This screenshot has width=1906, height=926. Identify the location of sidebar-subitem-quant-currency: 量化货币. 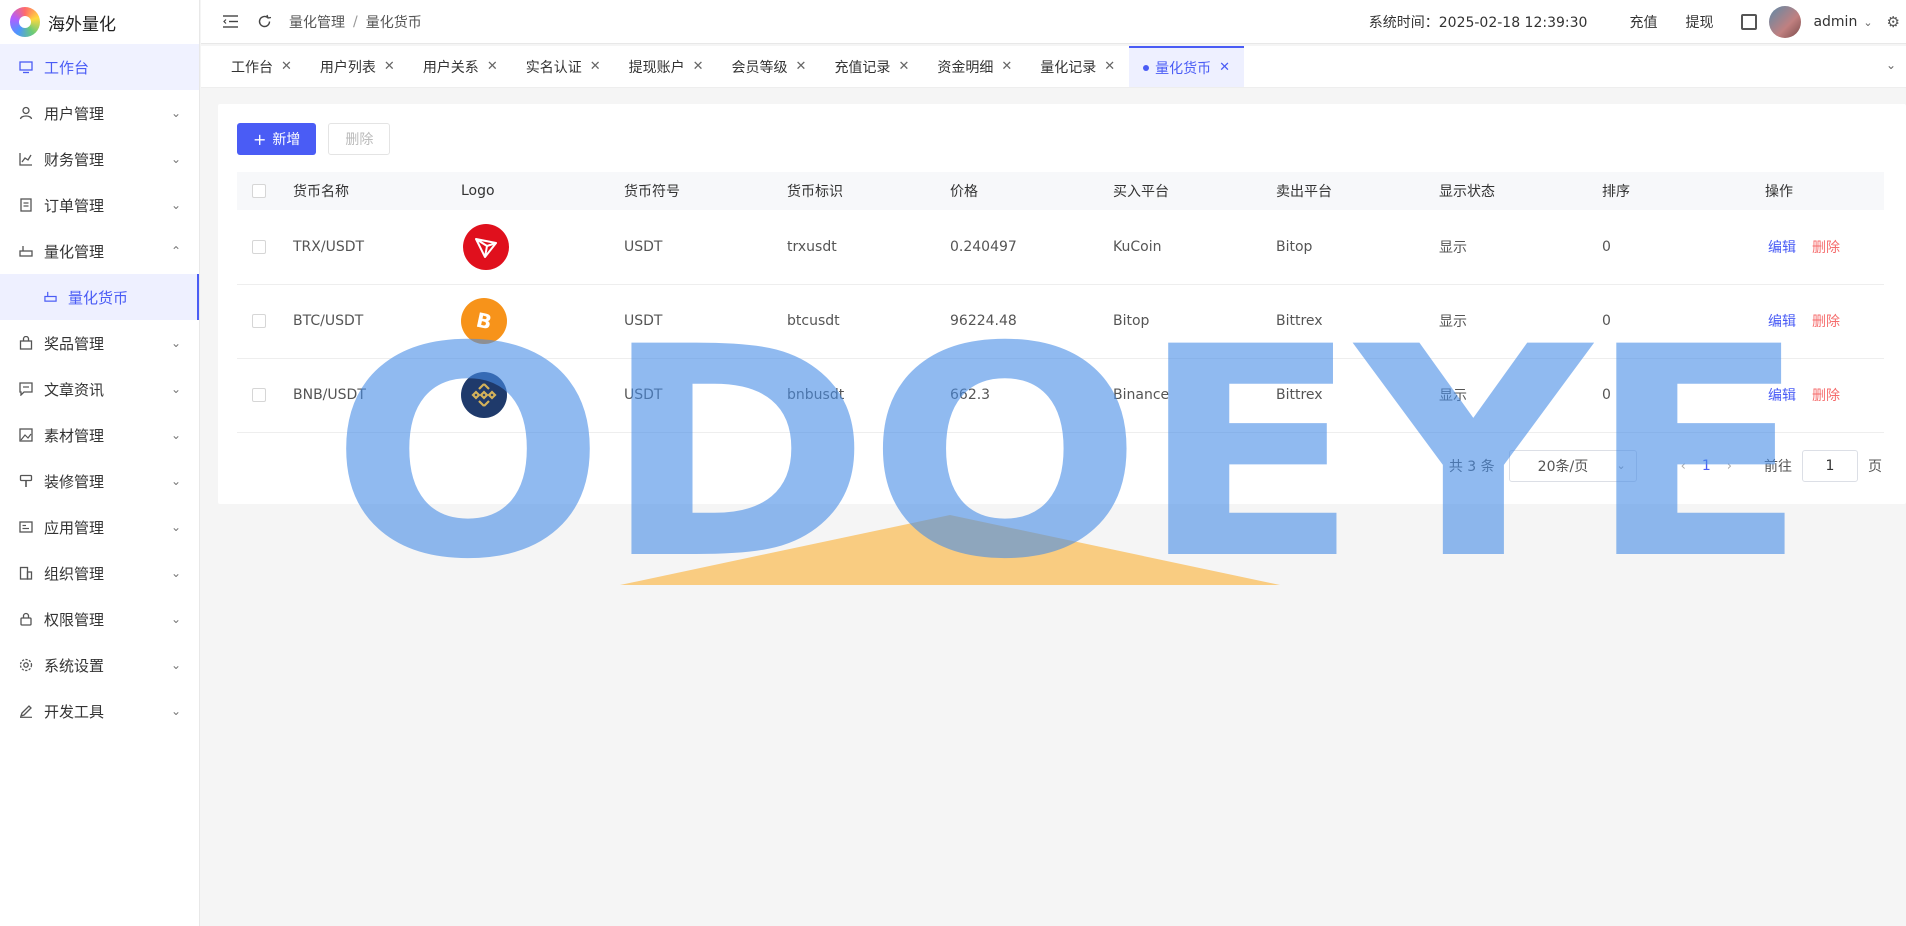
(99, 297).